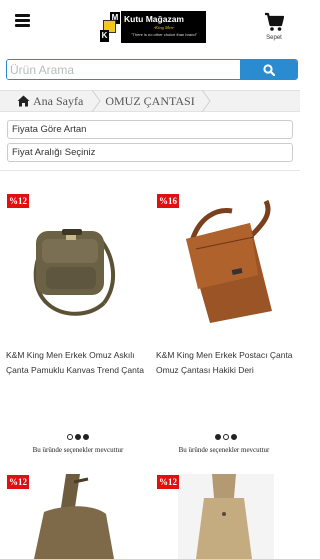  Describe the element at coordinates (150, 170) in the screenshot. I see `divider` at that location.